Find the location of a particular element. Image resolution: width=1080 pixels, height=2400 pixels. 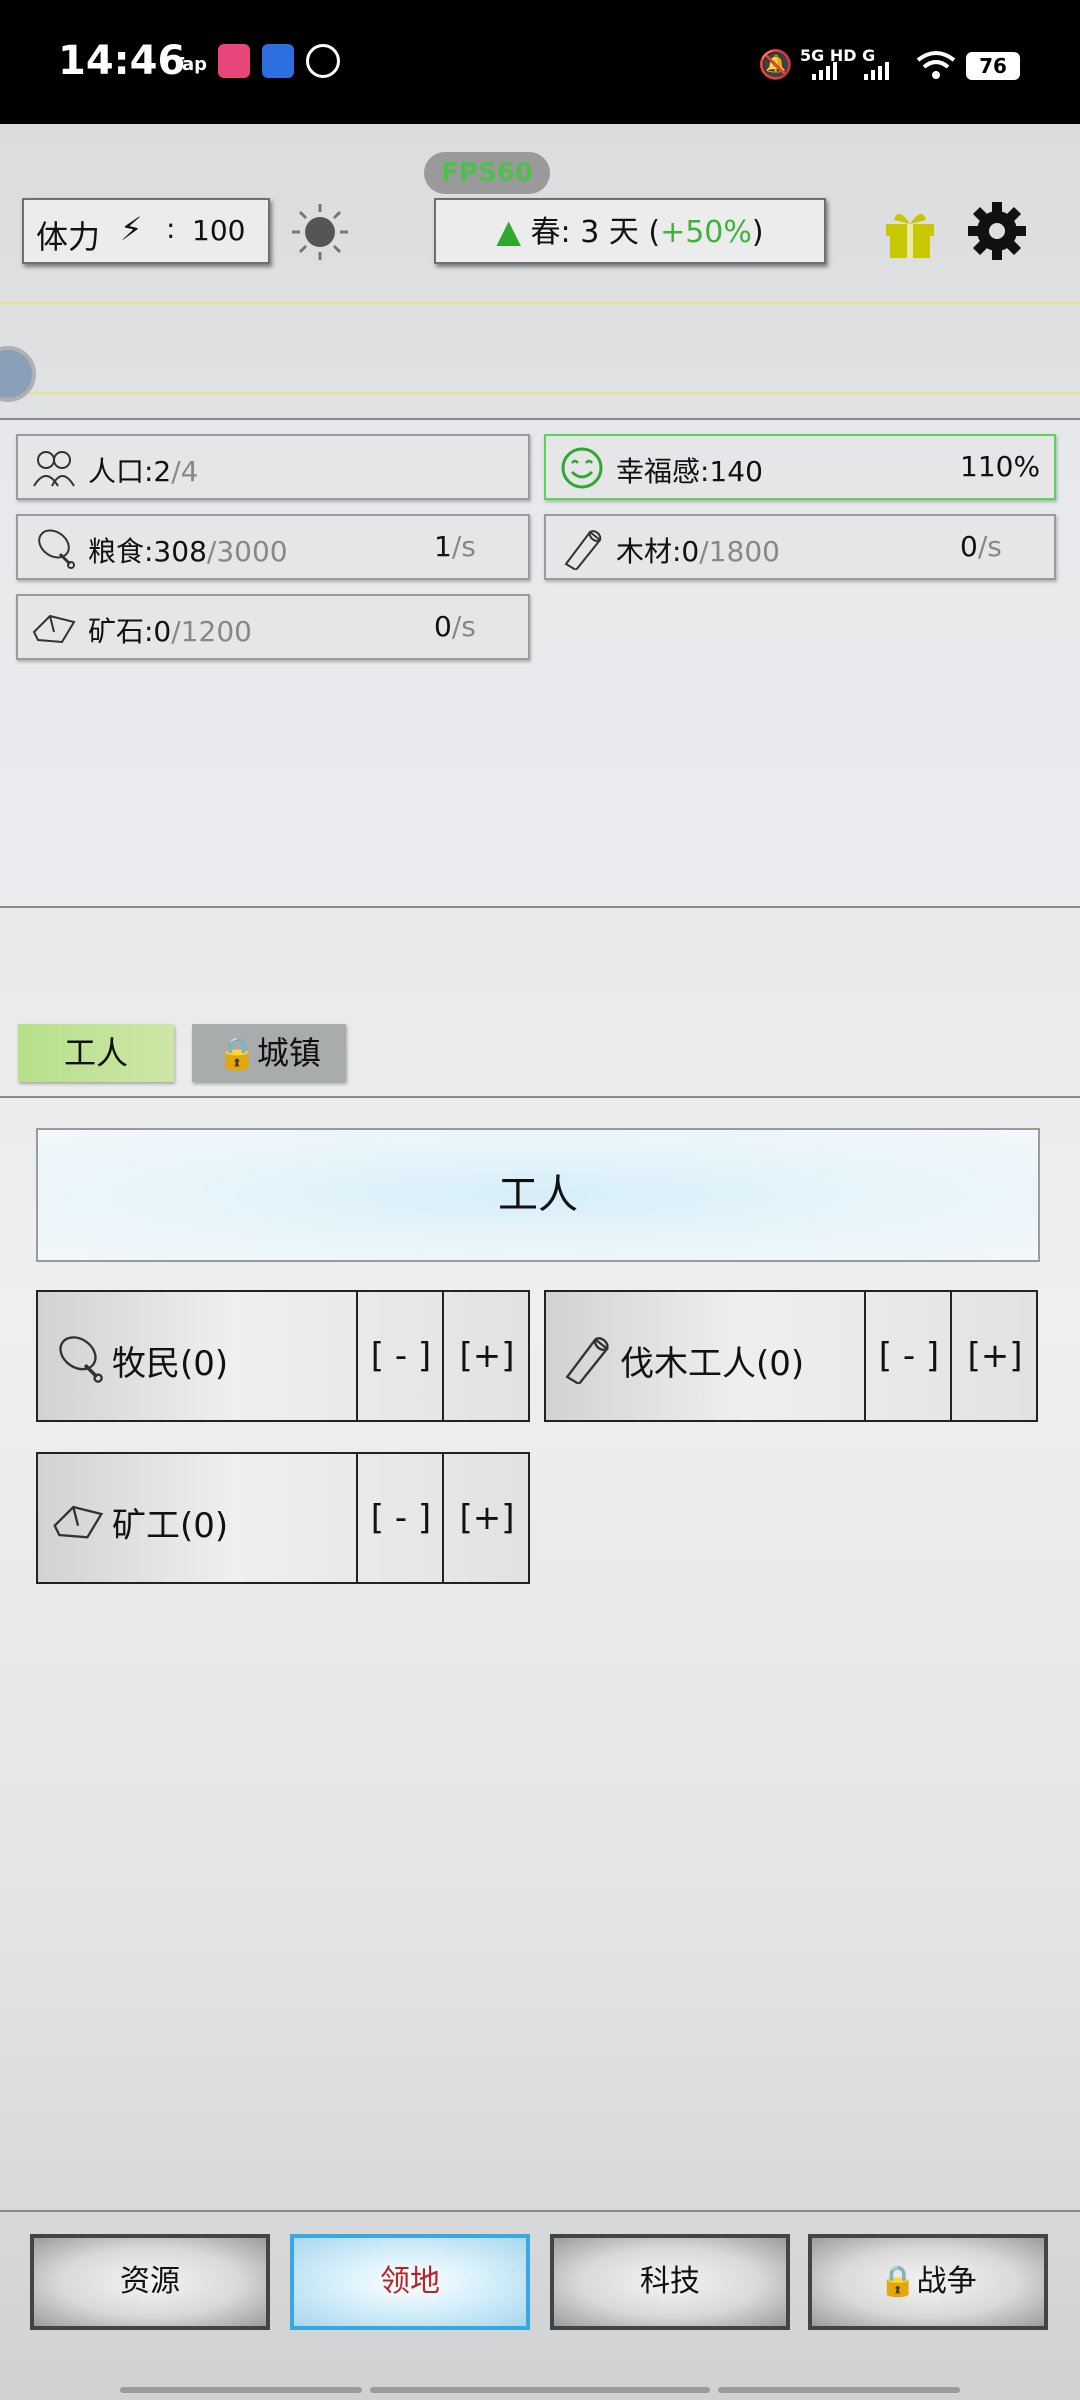

tab-town: 🔒城镇 is located at coordinates (269, 1053).